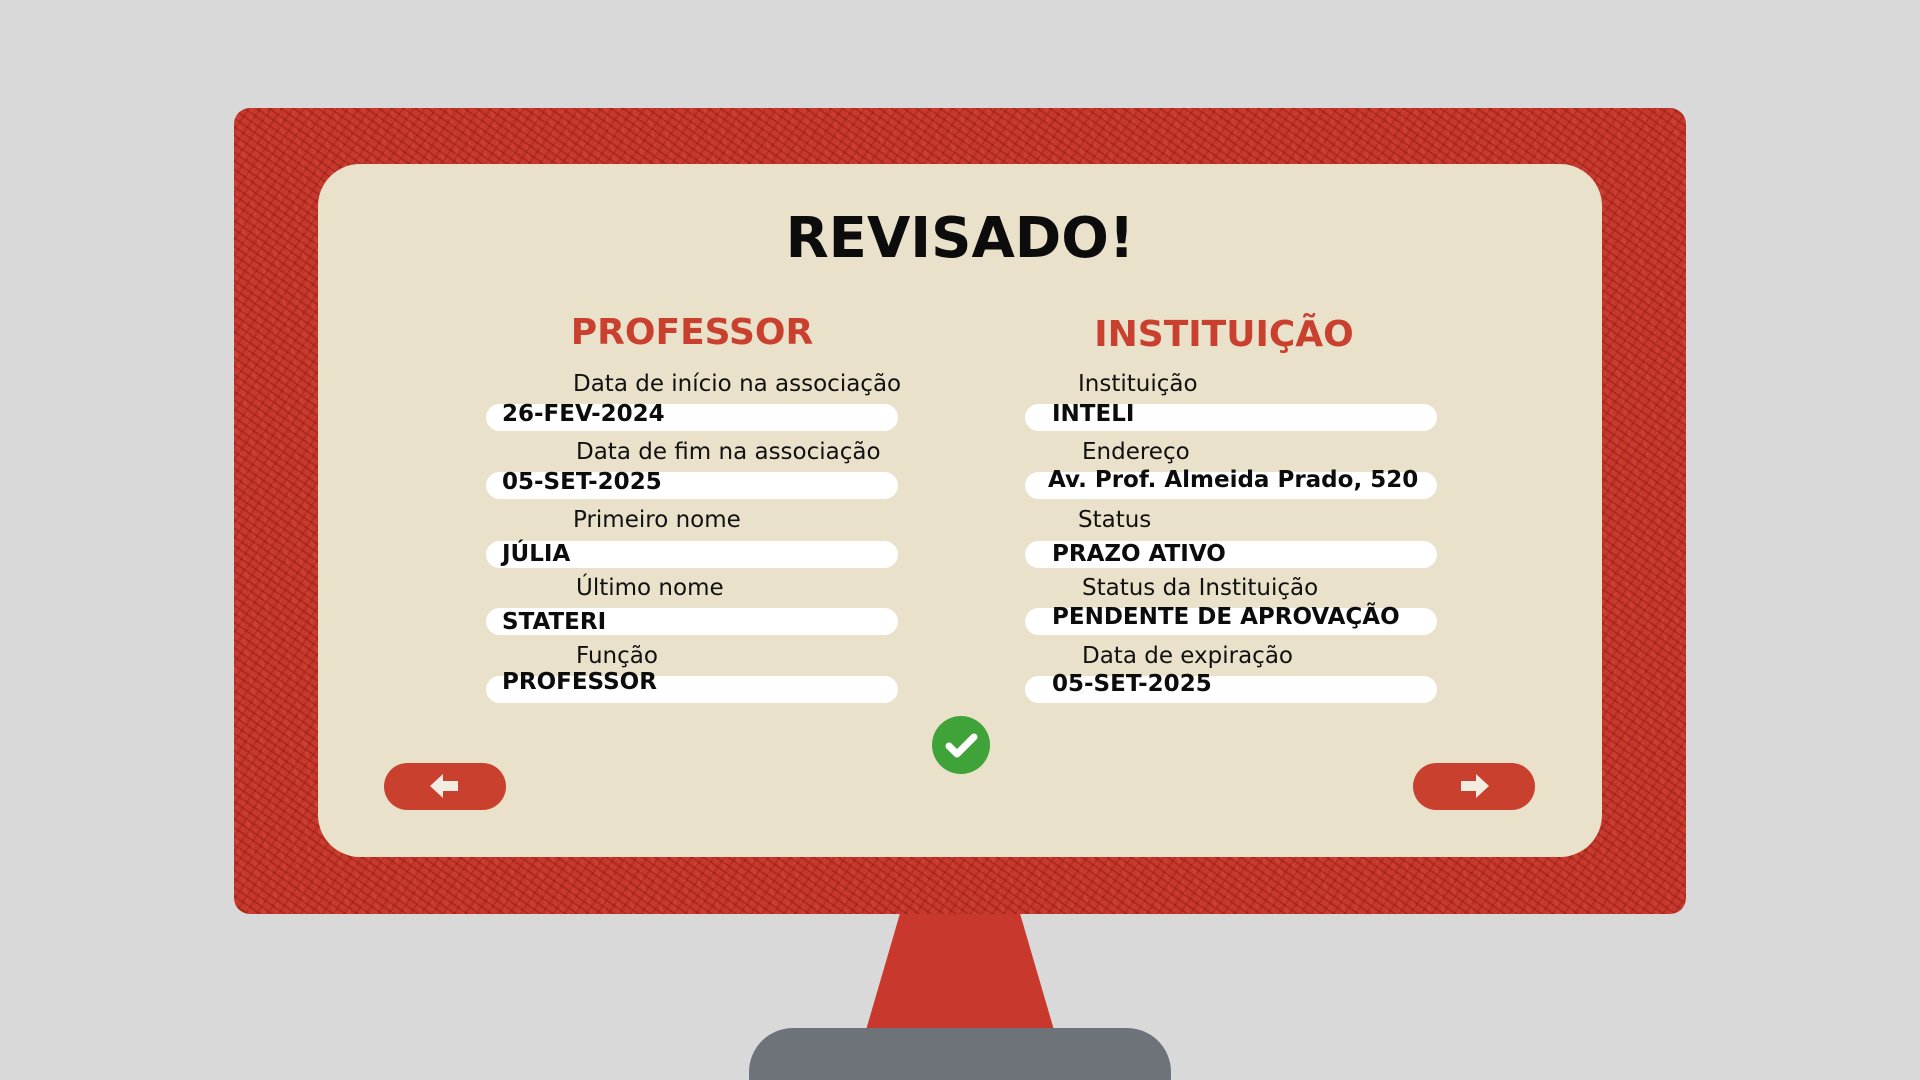  What do you see at coordinates (536, 554) in the screenshot?
I see `first-name-value: JÚLIA` at bounding box center [536, 554].